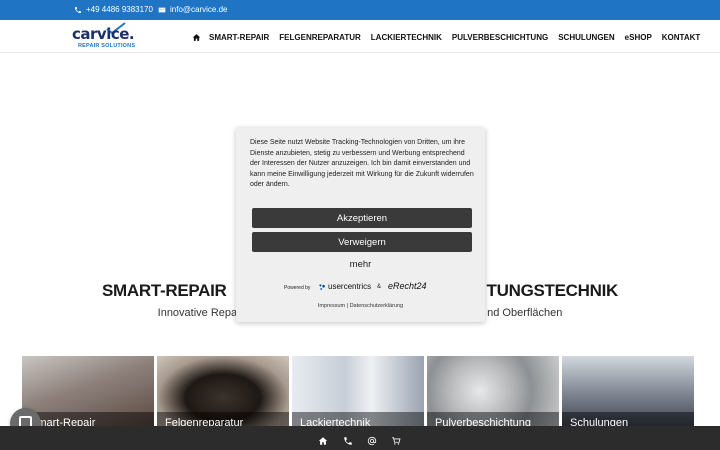  I want to click on nav-item-eshop: eSHOP, so click(638, 37).